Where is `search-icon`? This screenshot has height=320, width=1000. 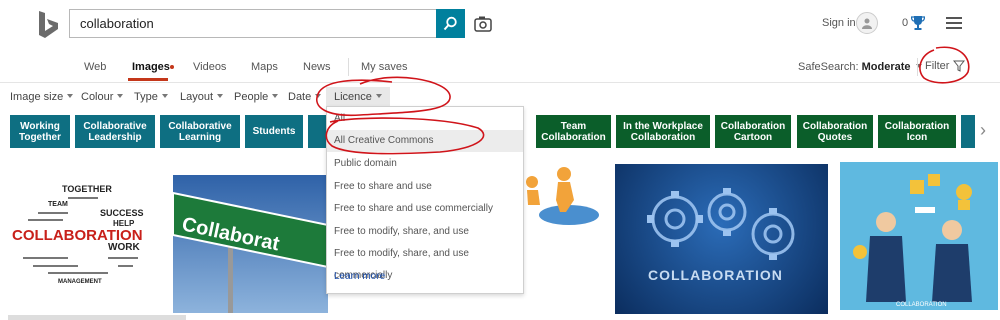 search-icon is located at coordinates (450, 23).